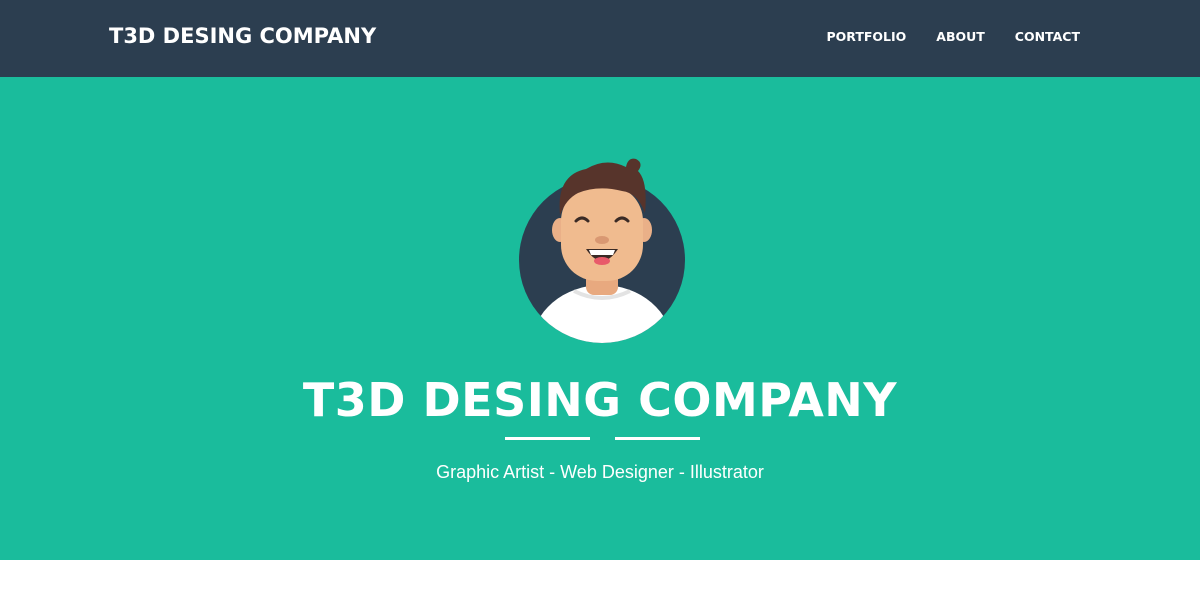 This screenshot has height=590, width=1200. I want to click on avatar-illustration-icon, so click(601, 250).